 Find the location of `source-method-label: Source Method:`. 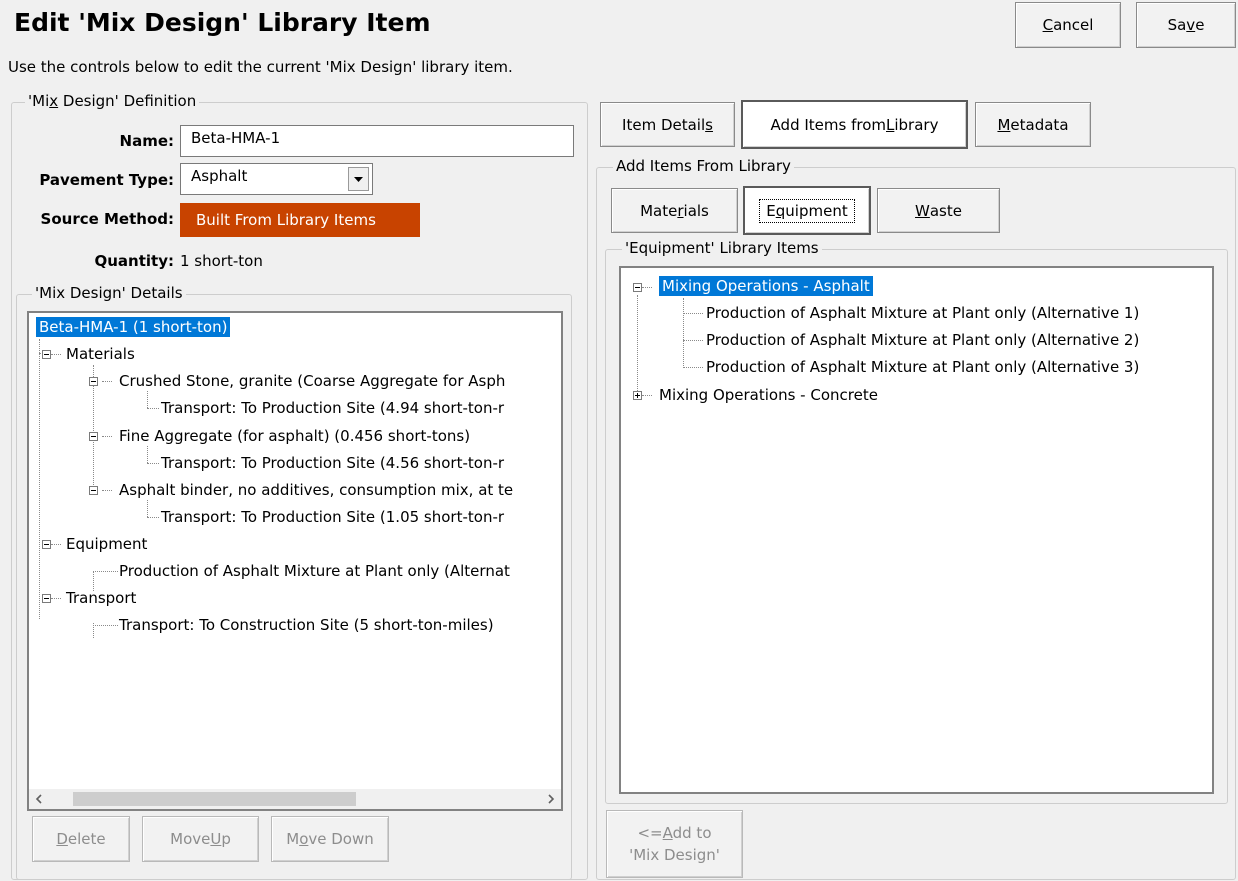

source-method-label: Source Method: is located at coordinates (107, 219).